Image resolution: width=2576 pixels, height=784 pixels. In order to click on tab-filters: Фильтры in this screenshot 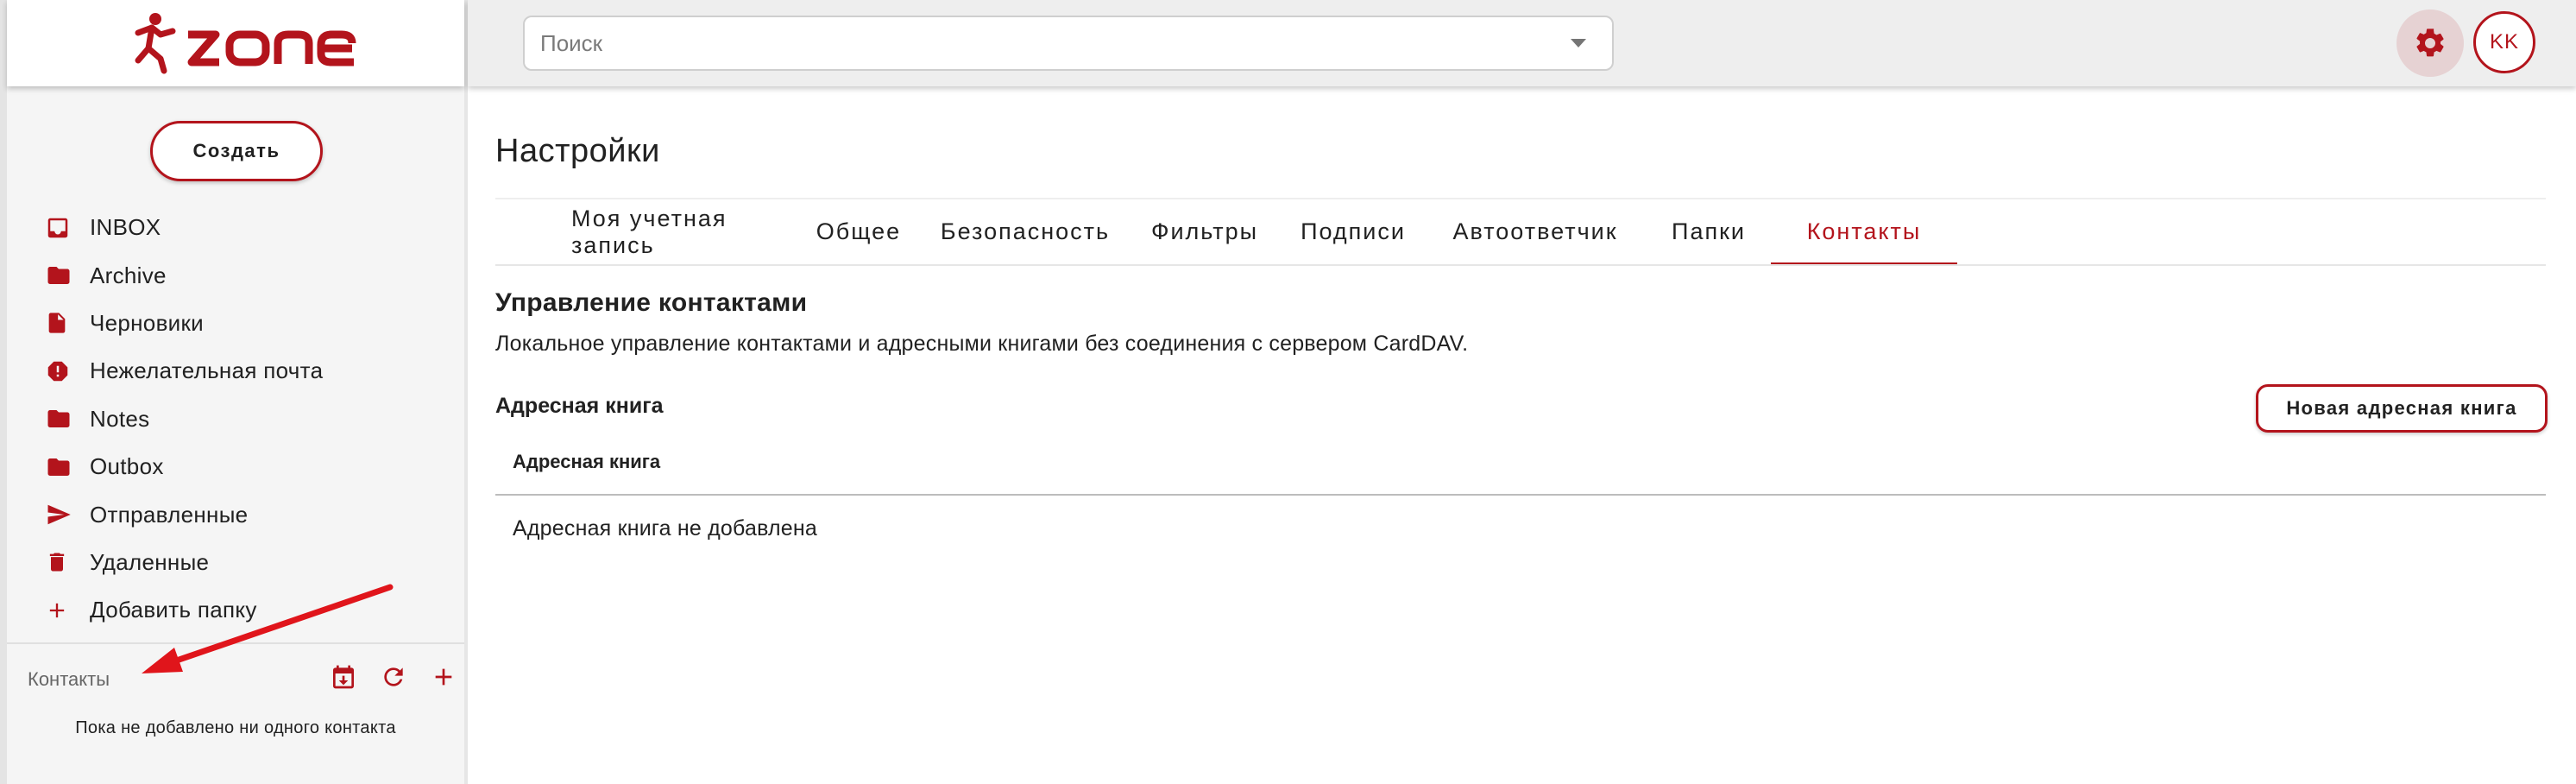, I will do `click(1205, 232)`.